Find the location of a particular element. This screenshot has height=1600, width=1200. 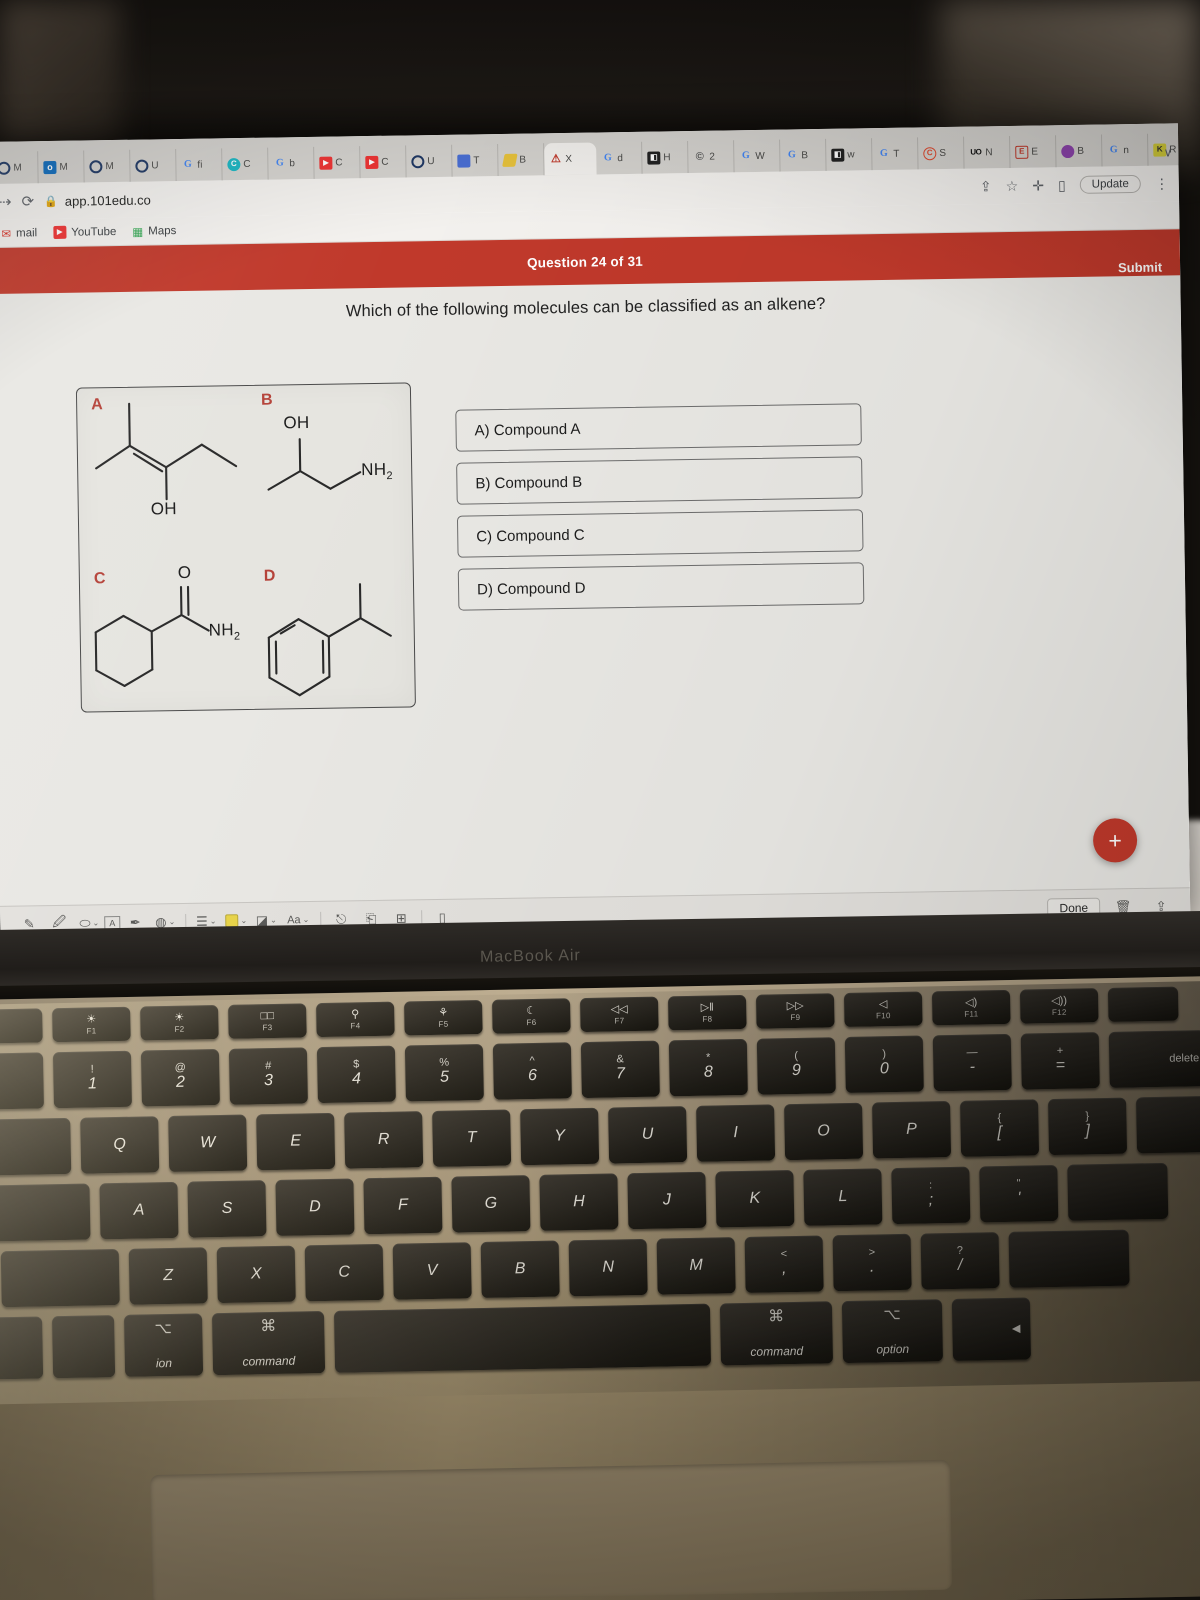

key-a: A is located at coordinates (139, 1210).